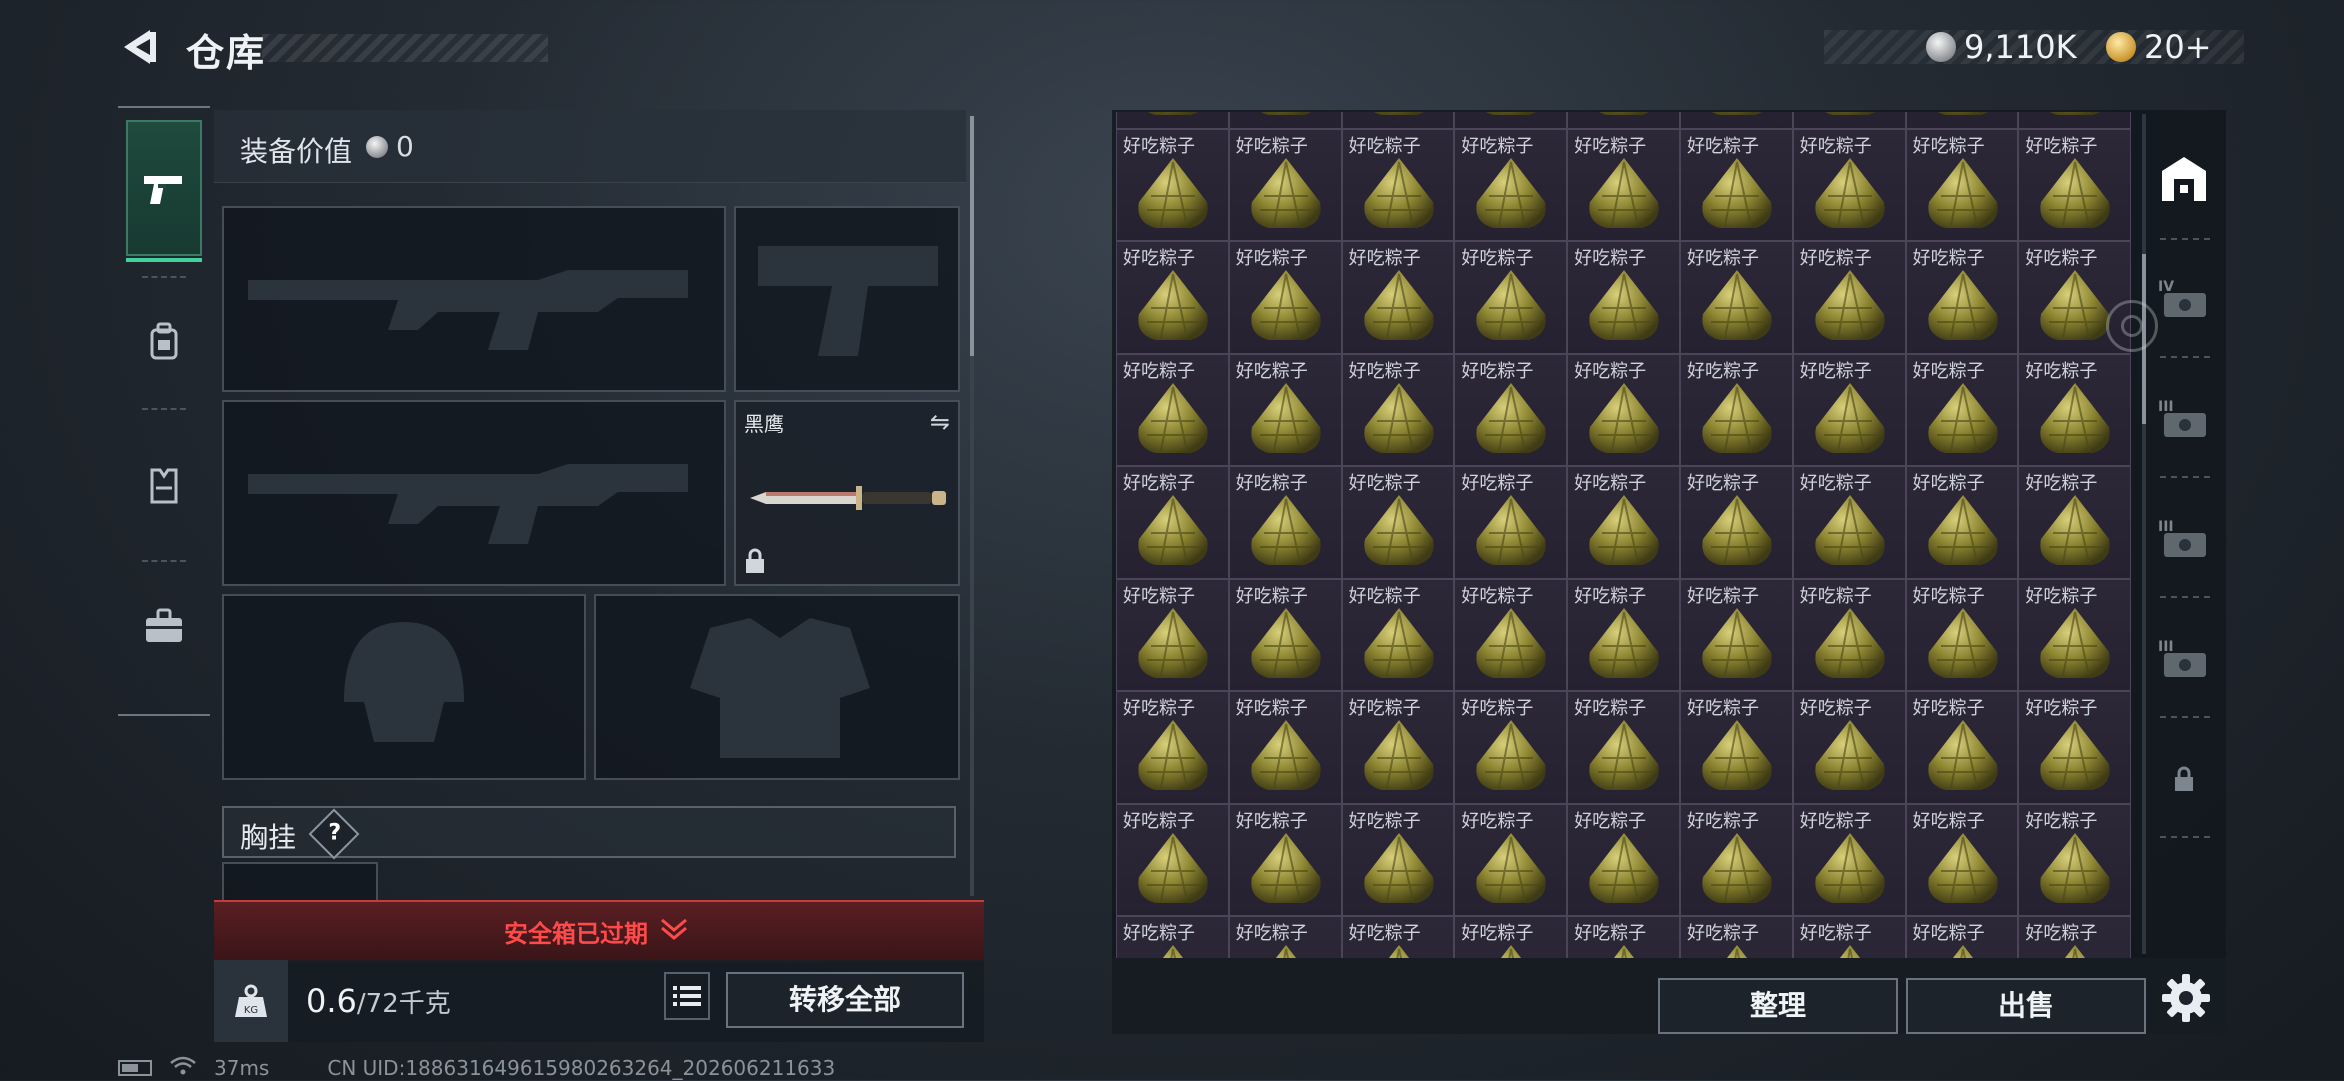 Image resolution: width=2344 pixels, height=1081 pixels. I want to click on transfer-all-button: 转移全部, so click(845, 1000).